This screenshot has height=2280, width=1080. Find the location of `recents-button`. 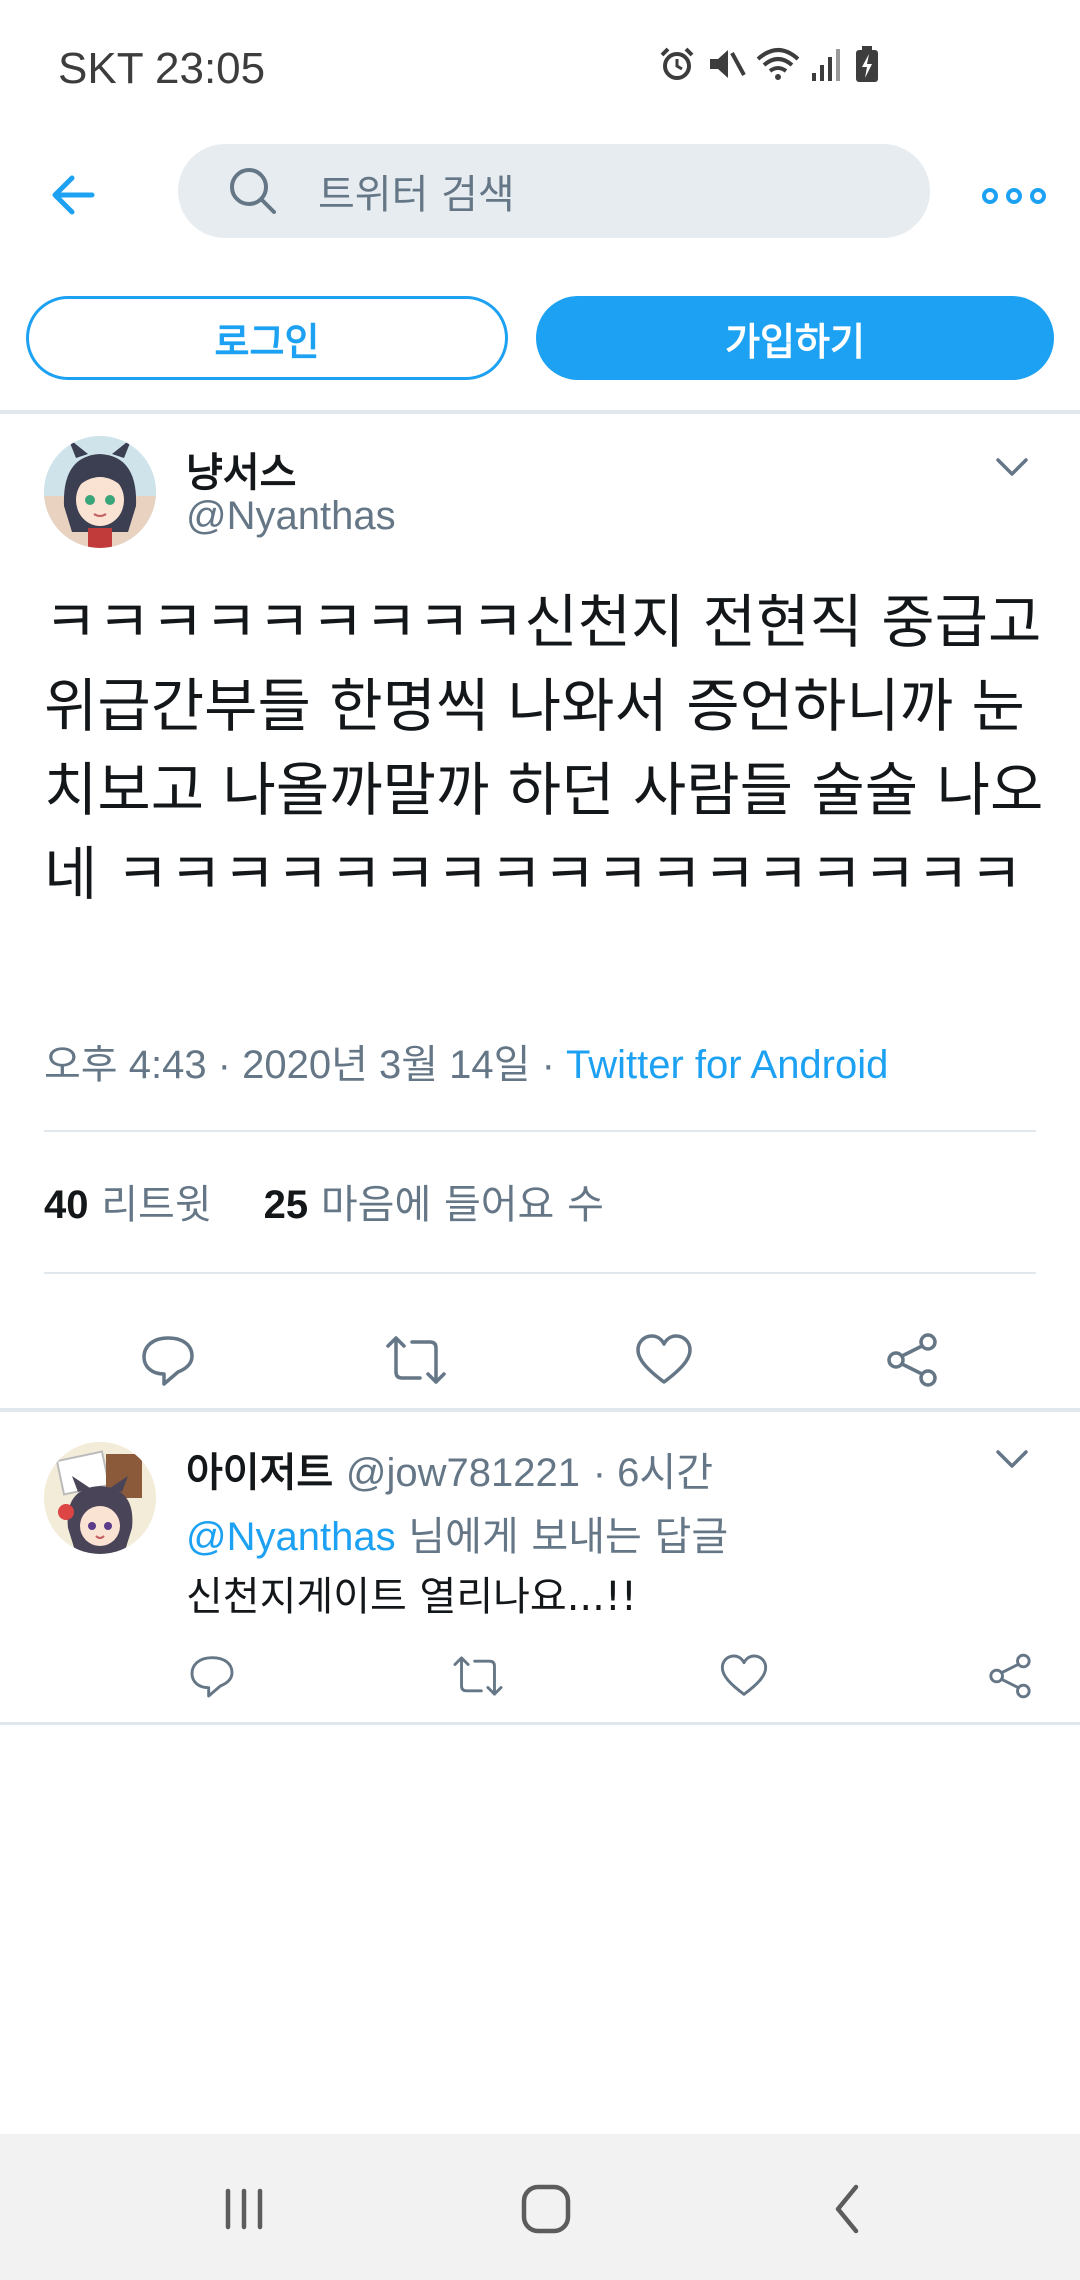

recents-button is located at coordinates (244, 2209).